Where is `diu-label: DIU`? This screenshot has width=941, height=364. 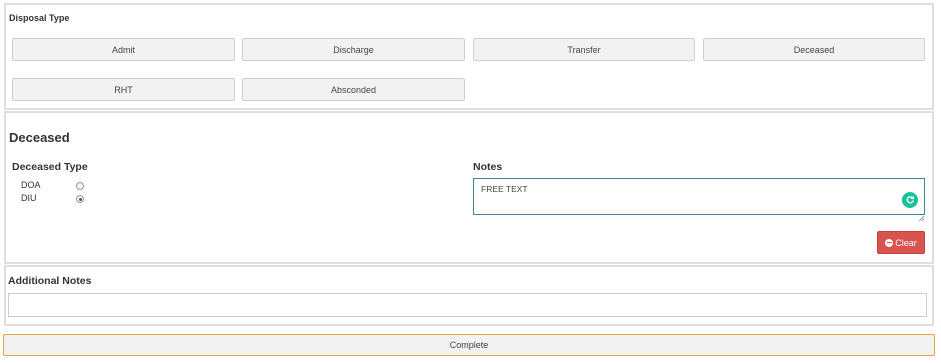 diu-label: DIU is located at coordinates (29, 198).